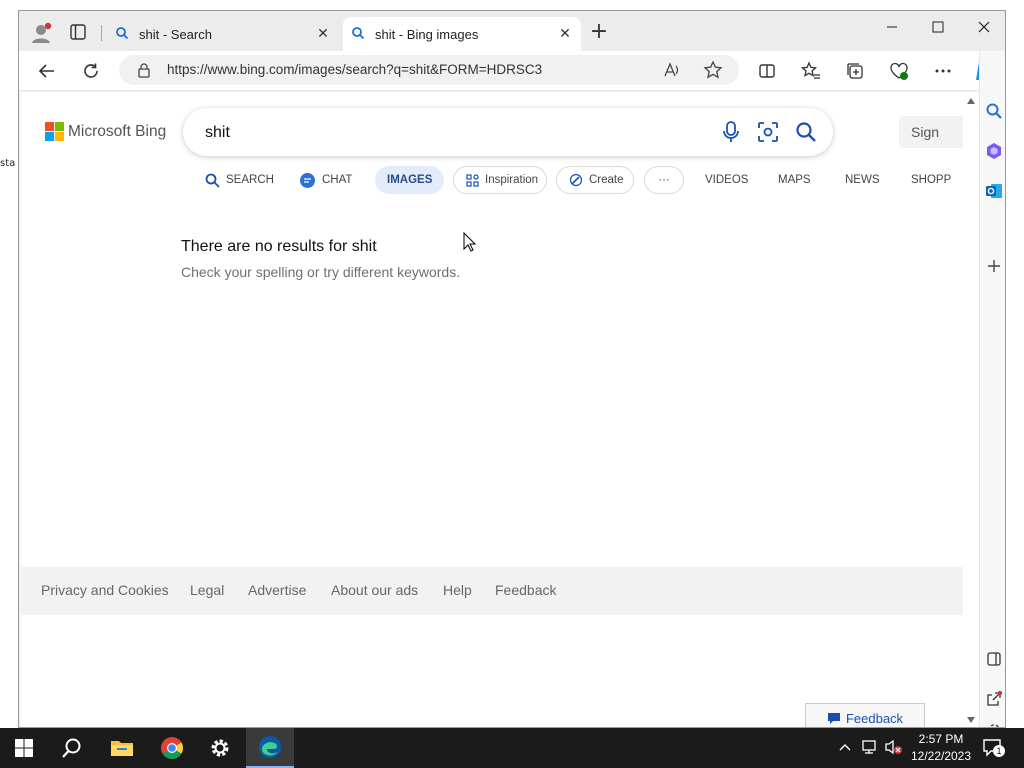 The width and height of the screenshot is (1024, 768). What do you see at coordinates (999, 751) in the screenshot?
I see `notification-count-badge: 1` at bounding box center [999, 751].